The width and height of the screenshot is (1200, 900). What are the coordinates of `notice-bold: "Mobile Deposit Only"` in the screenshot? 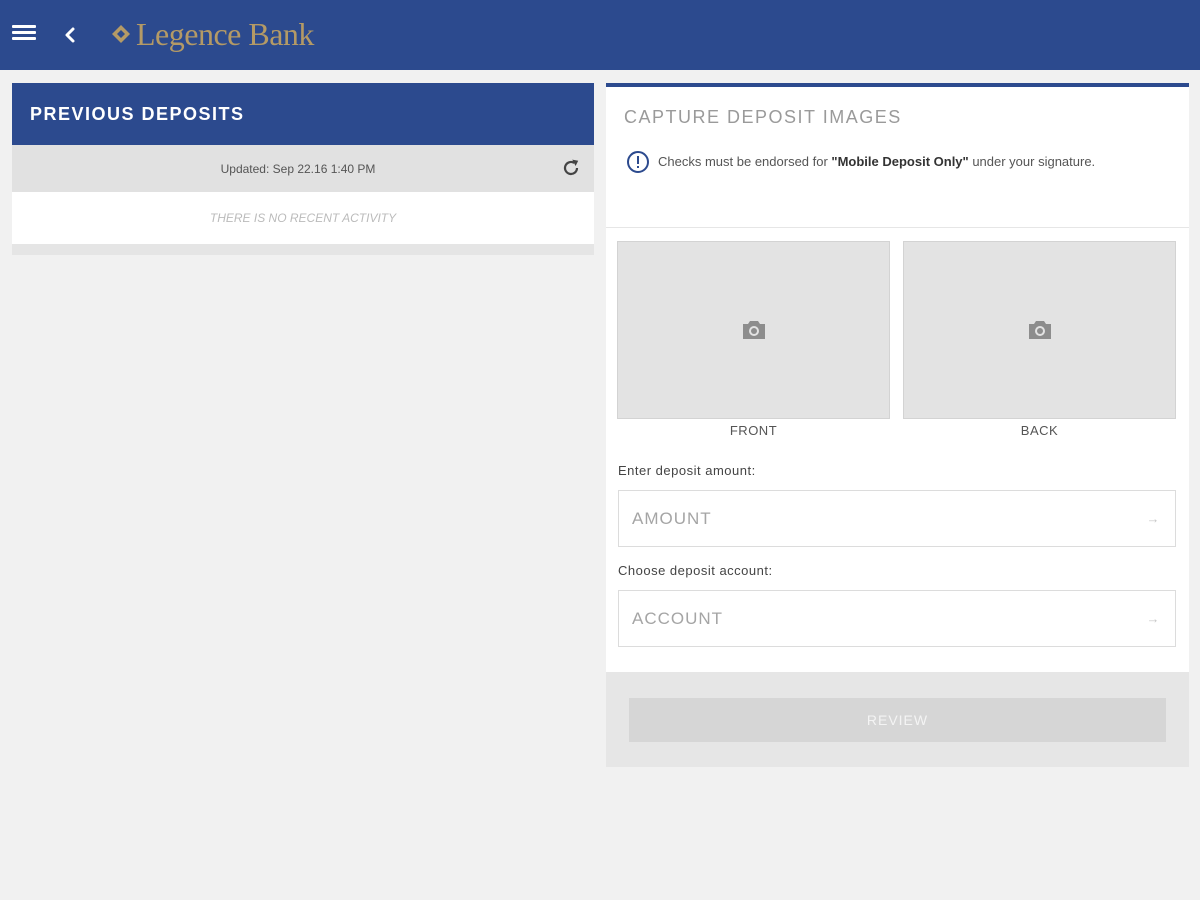 It's located at (900, 161).